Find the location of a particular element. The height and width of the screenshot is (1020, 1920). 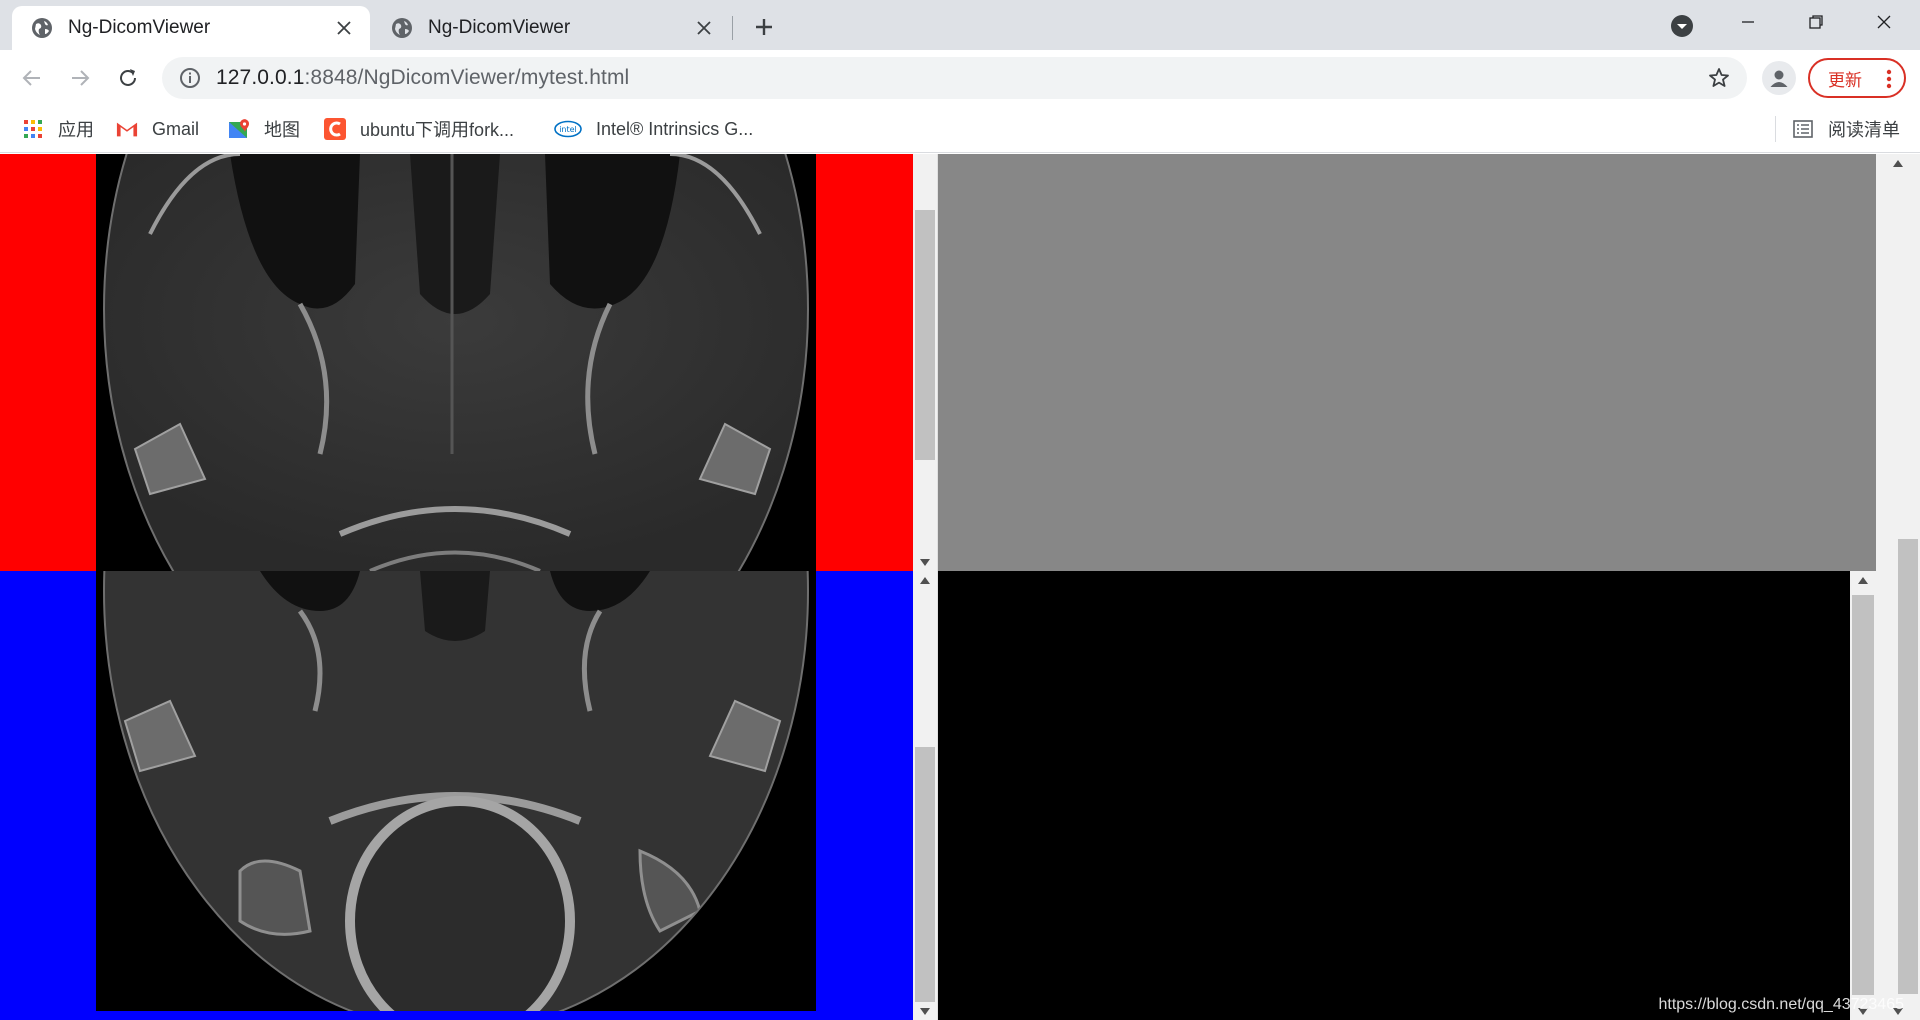

tab-separator is located at coordinates (732, 28).